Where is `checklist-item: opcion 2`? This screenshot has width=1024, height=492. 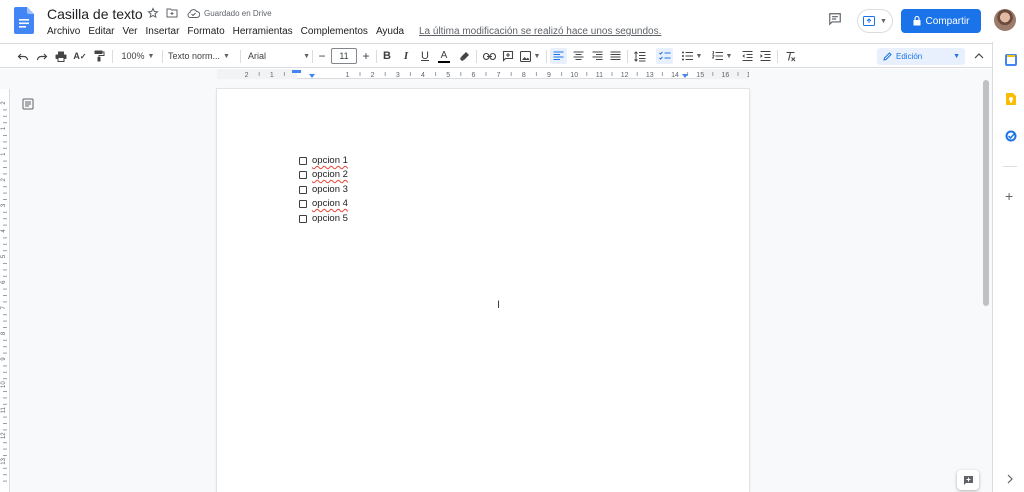 checklist-item: opcion 2 is located at coordinates (323, 174).